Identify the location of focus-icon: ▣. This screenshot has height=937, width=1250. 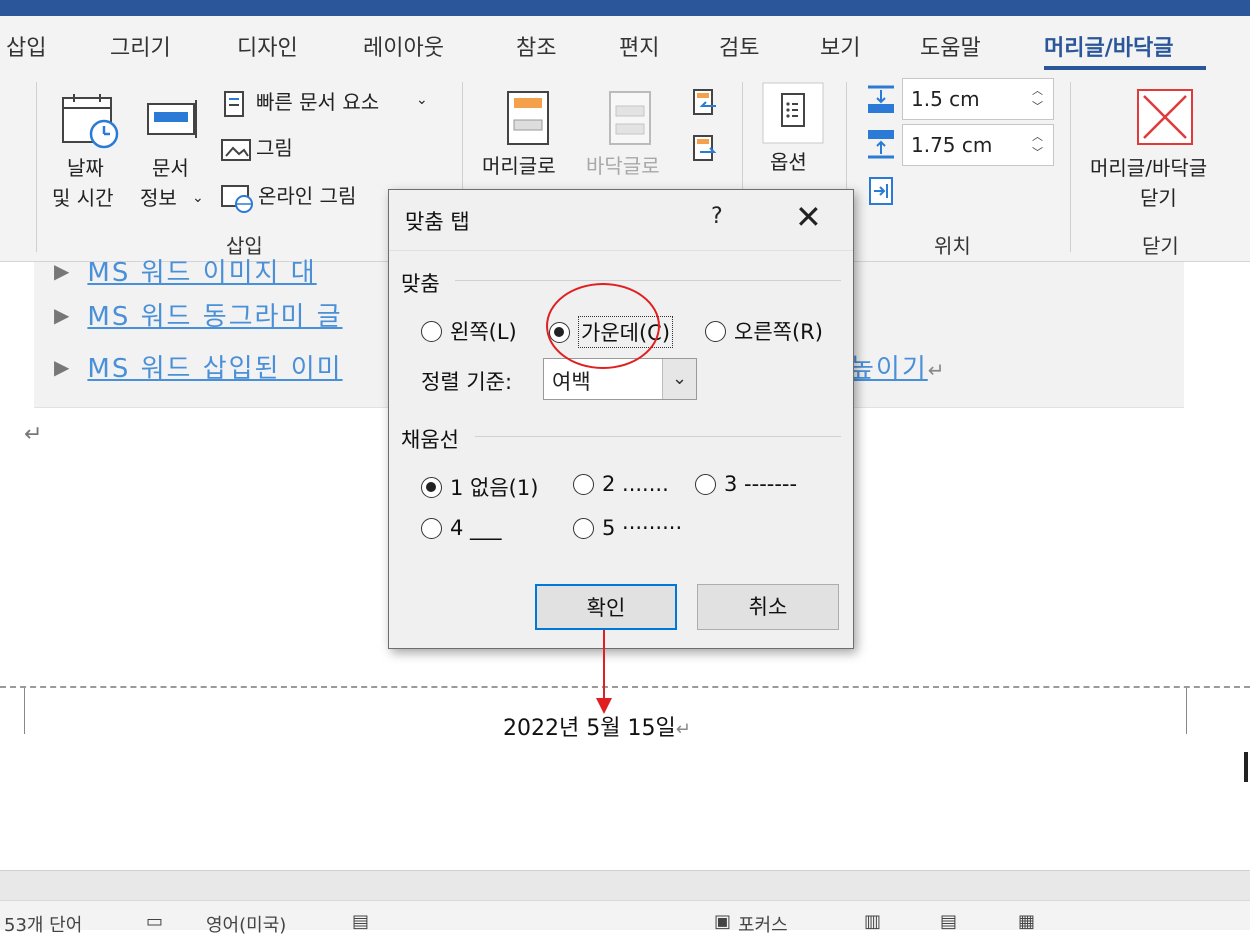
(722, 921).